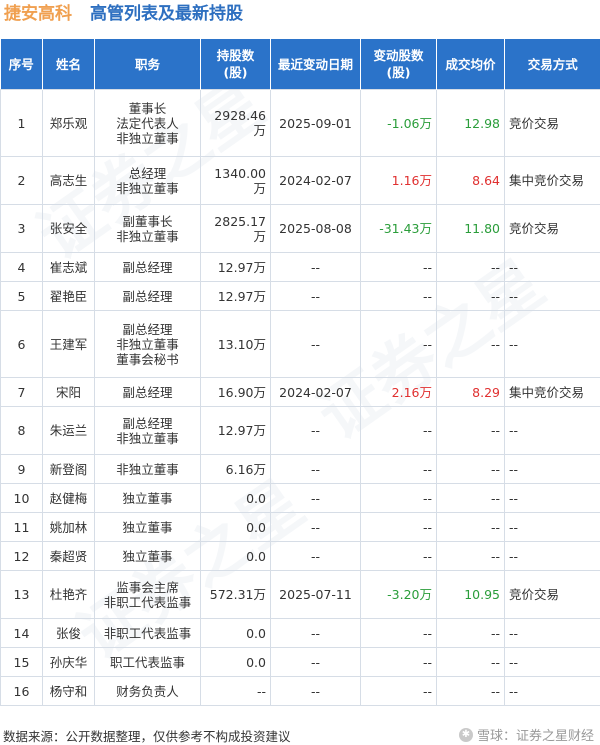  I want to click on cell-method: 集中竞价交易, so click(552, 181).